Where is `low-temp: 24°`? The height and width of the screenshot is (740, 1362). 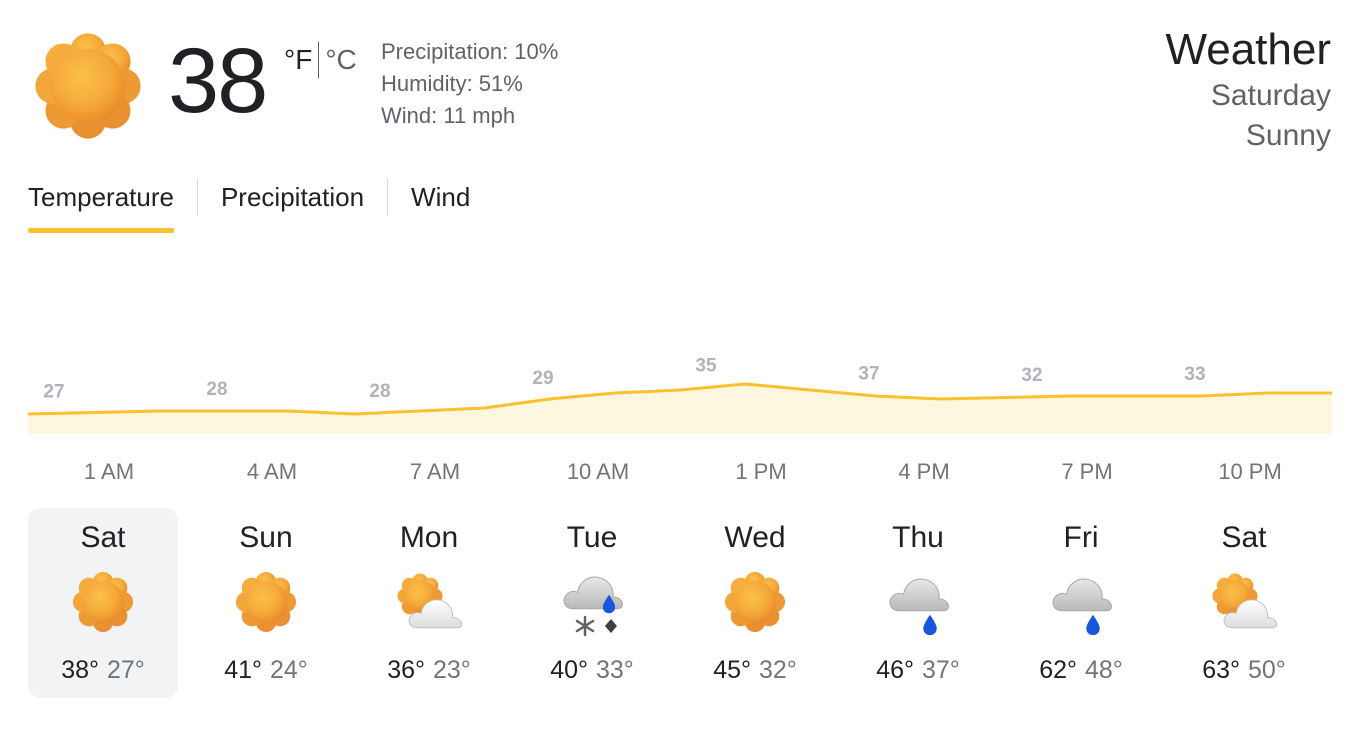
low-temp: 24° is located at coordinates (289, 670).